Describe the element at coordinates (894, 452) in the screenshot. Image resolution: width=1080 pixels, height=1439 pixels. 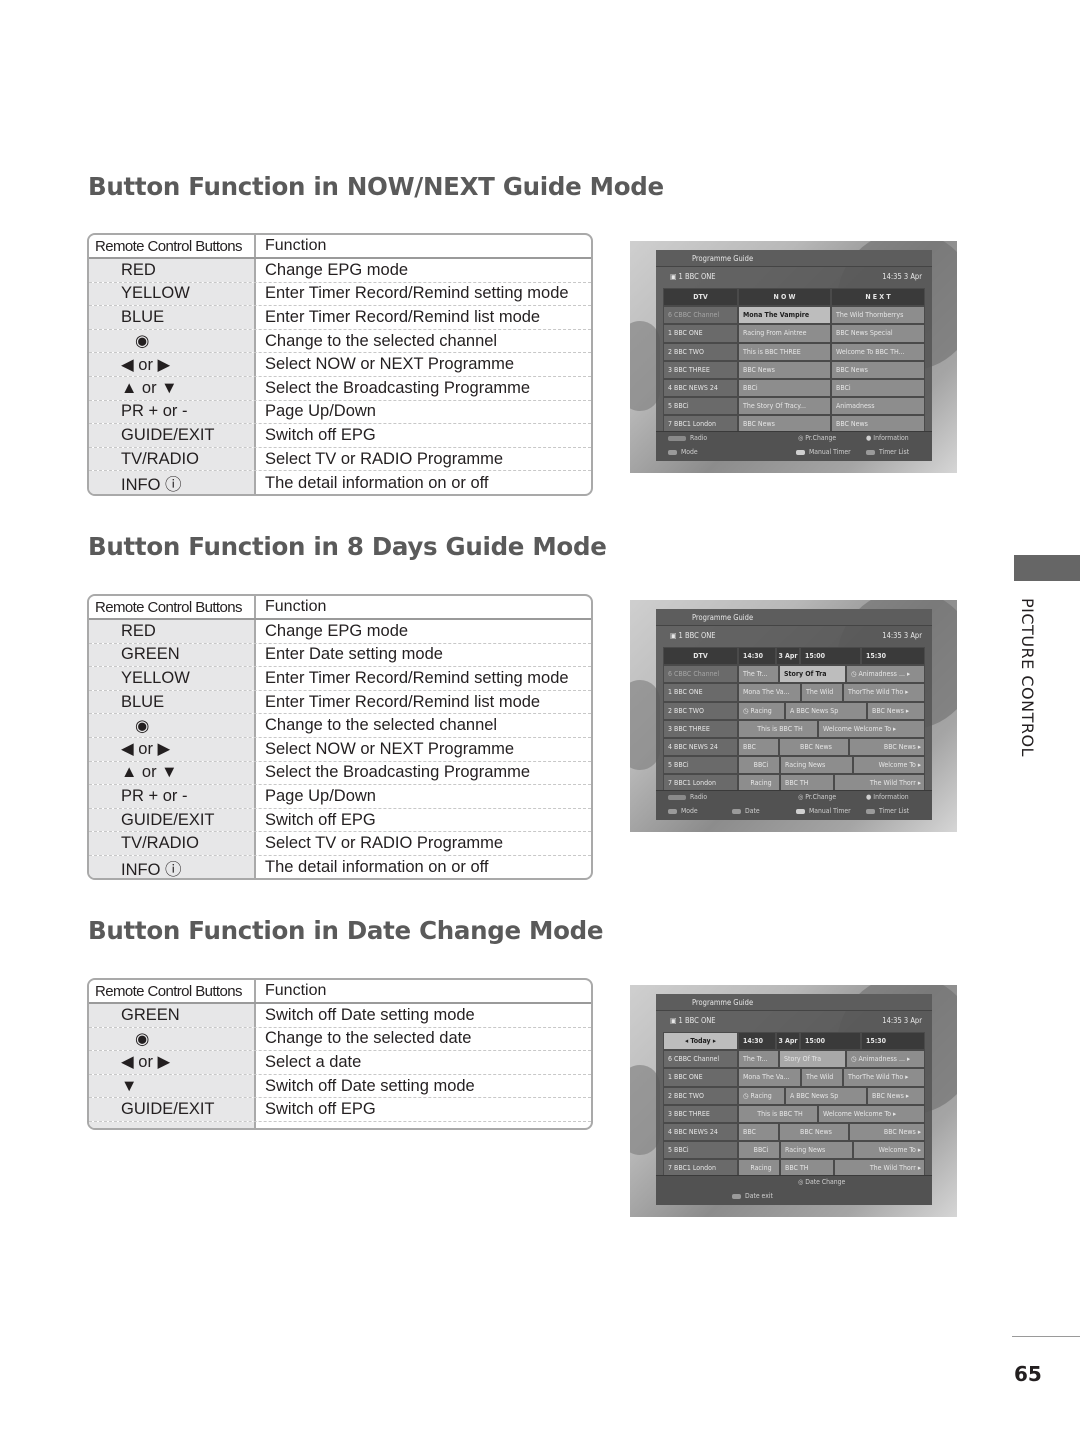
I see `footer-timer-list: Timer List` at that location.